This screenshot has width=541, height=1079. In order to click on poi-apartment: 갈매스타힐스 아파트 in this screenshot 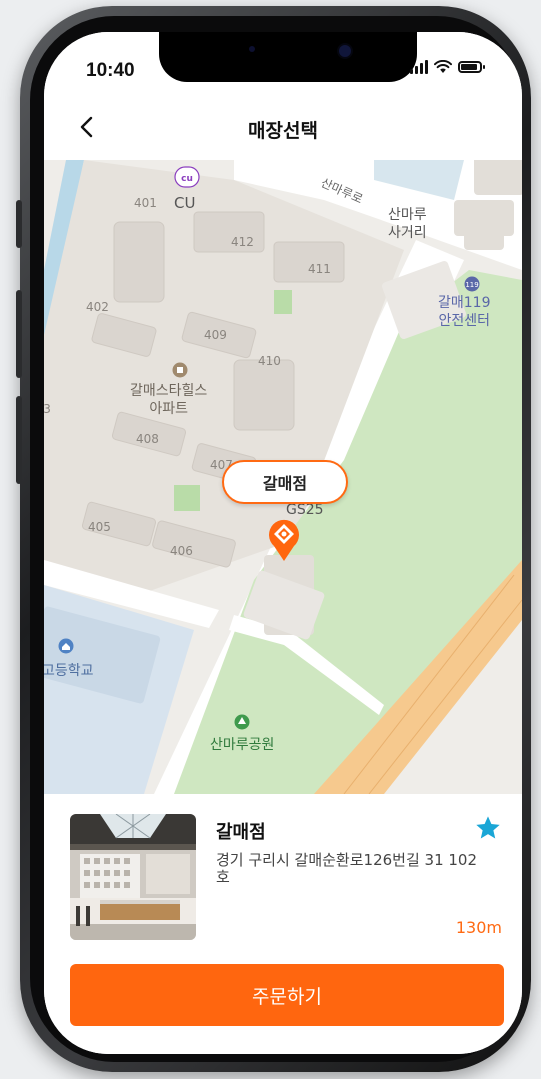, I will do `click(169, 400)`.